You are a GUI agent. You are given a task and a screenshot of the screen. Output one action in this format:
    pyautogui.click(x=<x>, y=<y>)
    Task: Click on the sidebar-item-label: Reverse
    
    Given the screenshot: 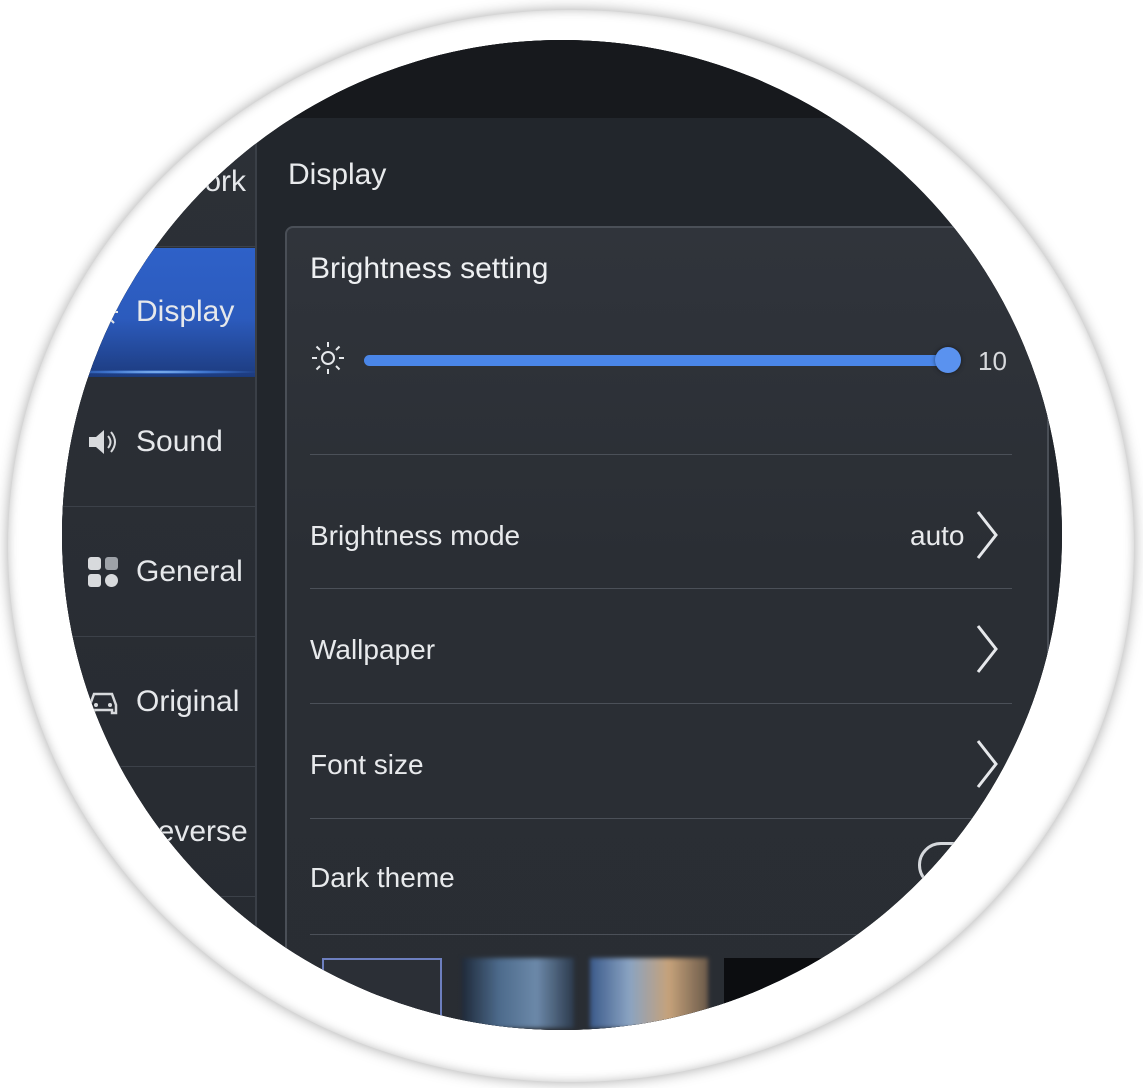 What is the action you would take?
    pyautogui.click(x=192, y=831)
    